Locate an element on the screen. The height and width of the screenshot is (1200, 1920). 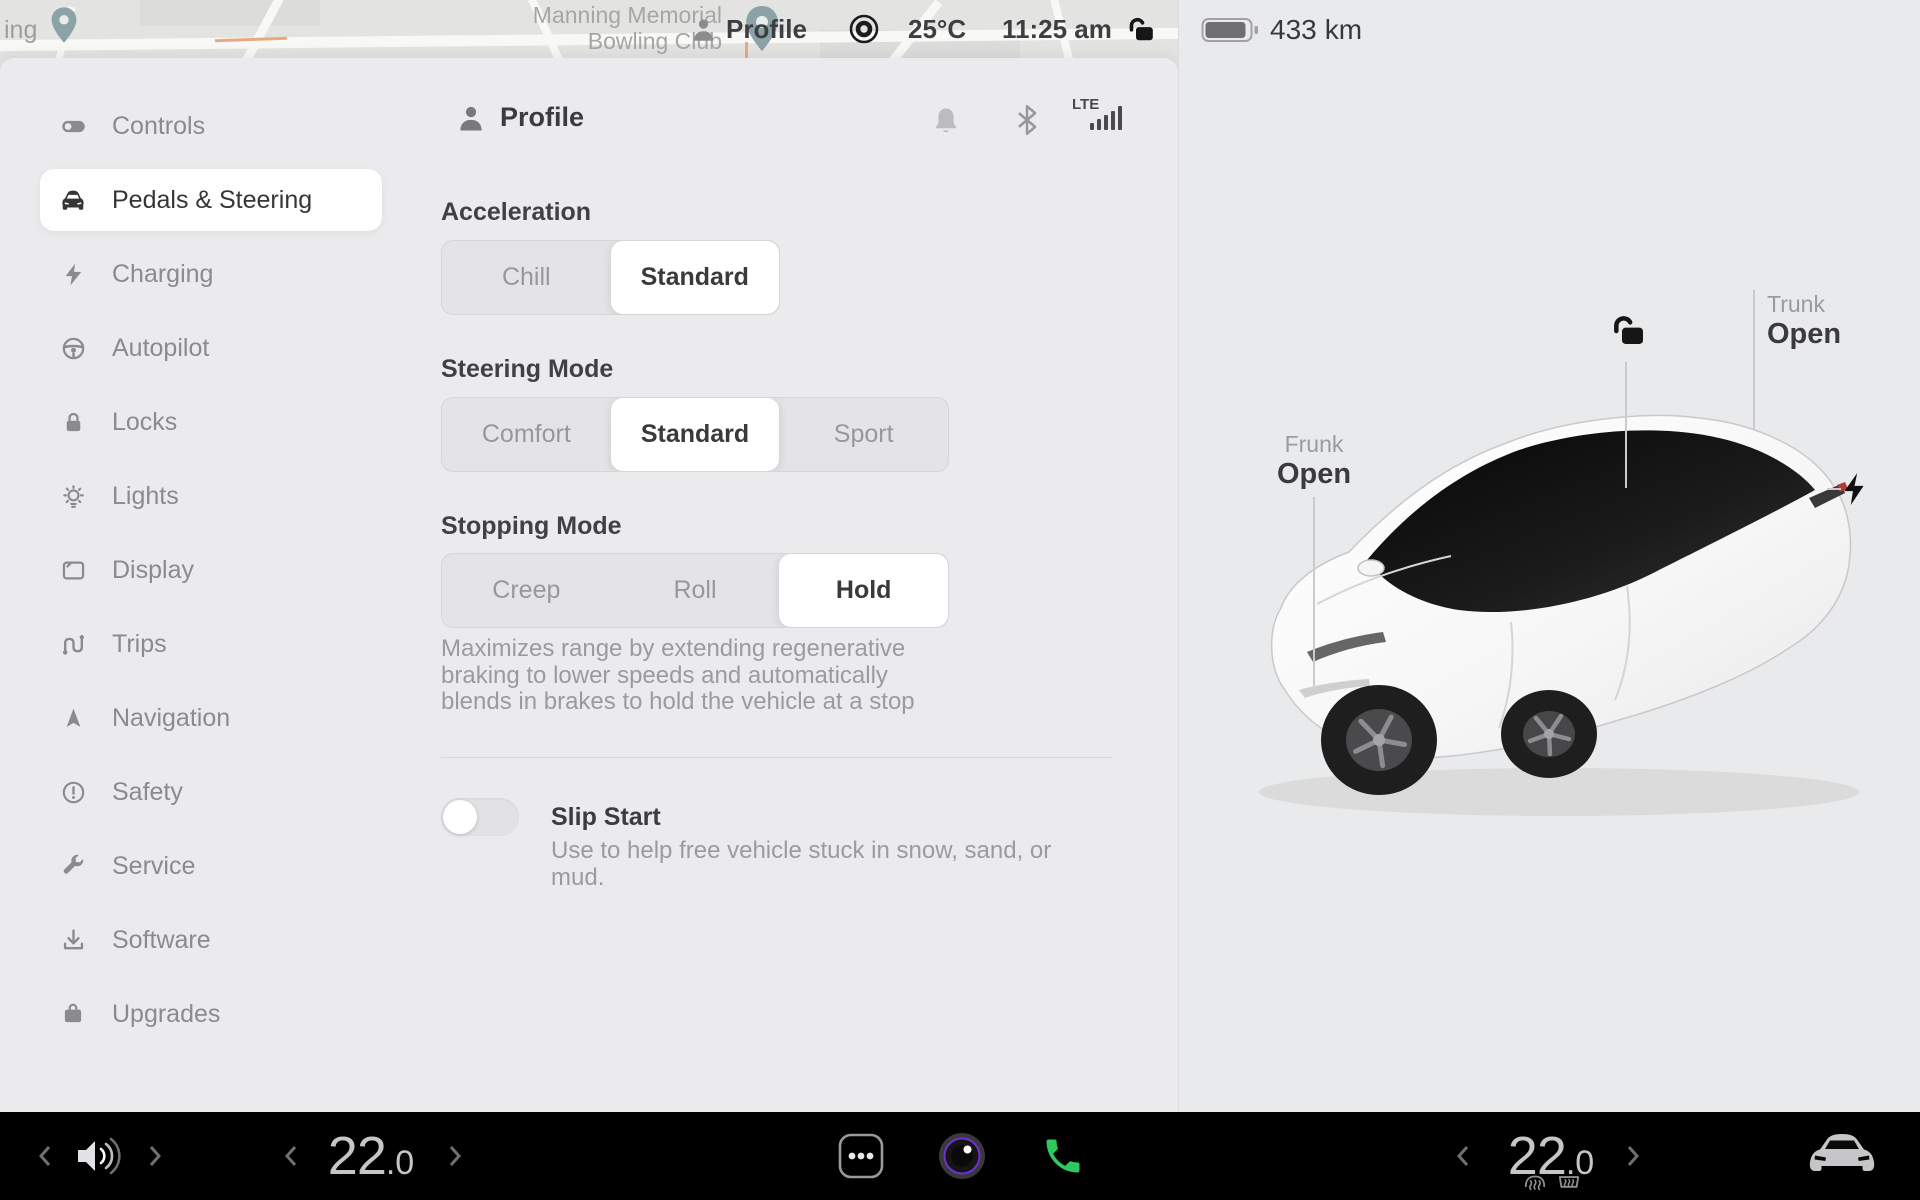
stopping-option-roll: Roll is located at coordinates (695, 590).